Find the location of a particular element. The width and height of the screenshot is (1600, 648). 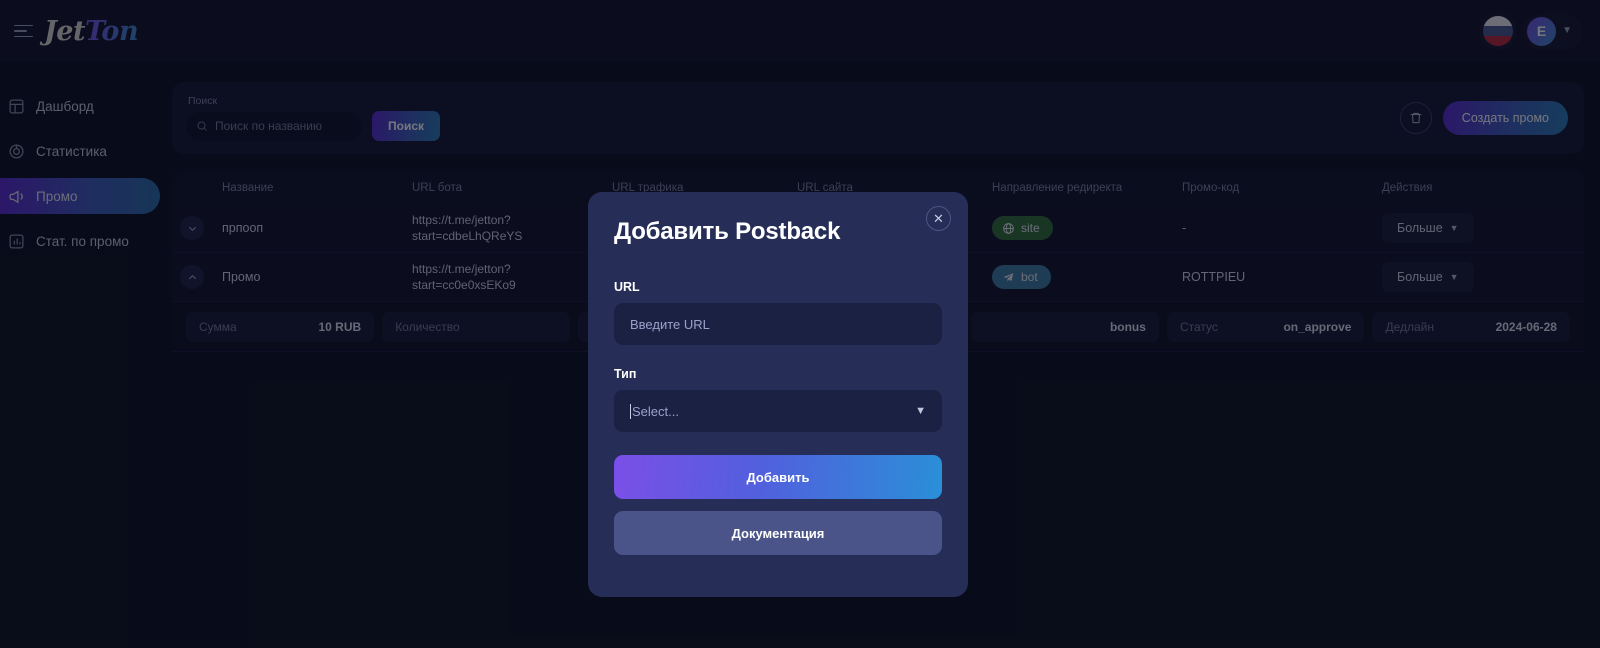

chevron-down-icon: ▼ is located at coordinates (920, 411).